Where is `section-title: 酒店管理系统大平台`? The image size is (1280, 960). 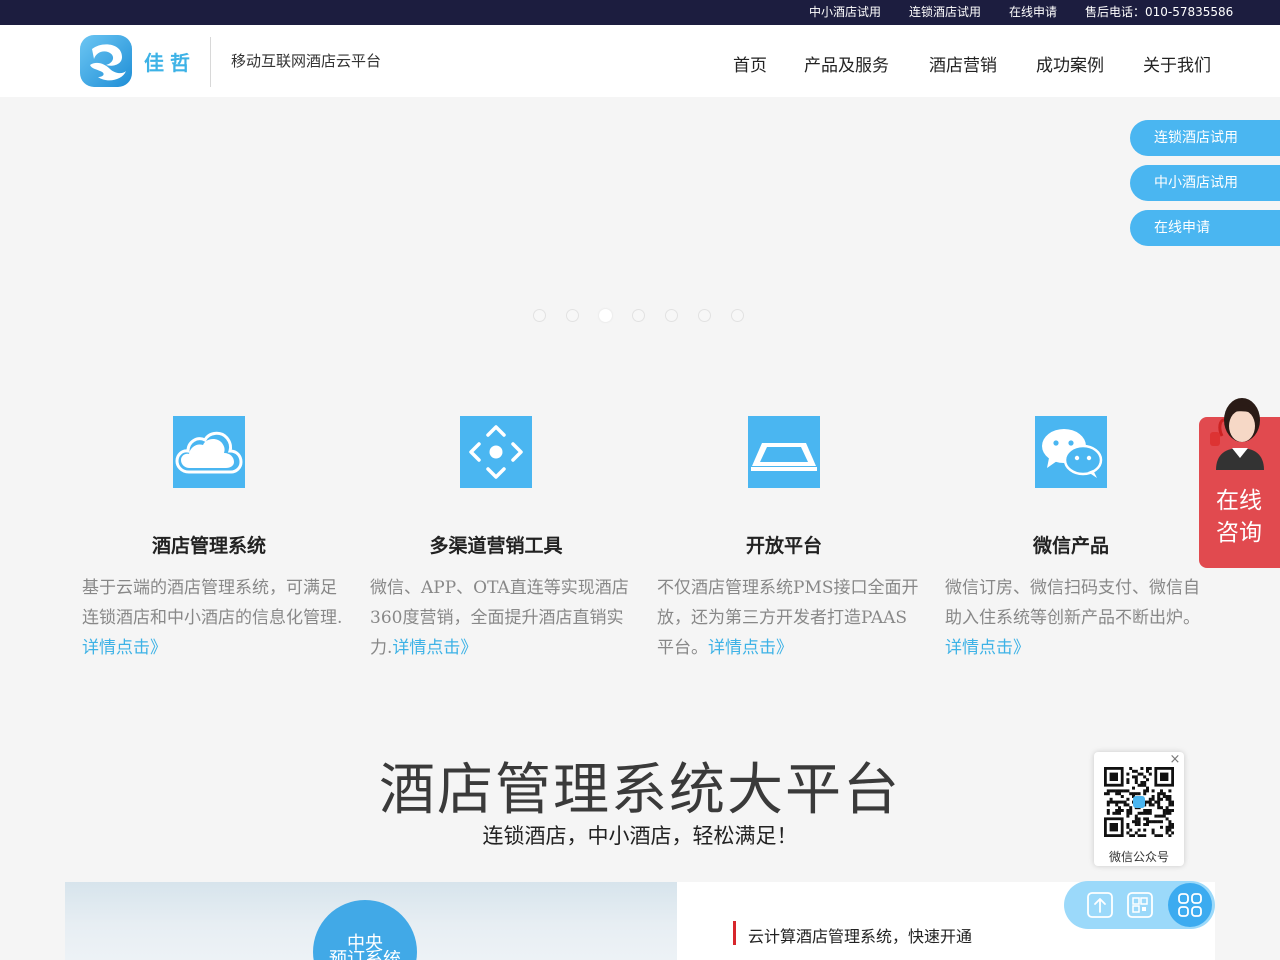
section-title: 酒店管理系统大平台 is located at coordinates (640, 790).